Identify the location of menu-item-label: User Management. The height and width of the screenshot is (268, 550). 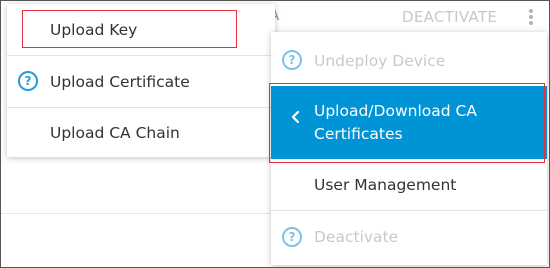
(385, 184).